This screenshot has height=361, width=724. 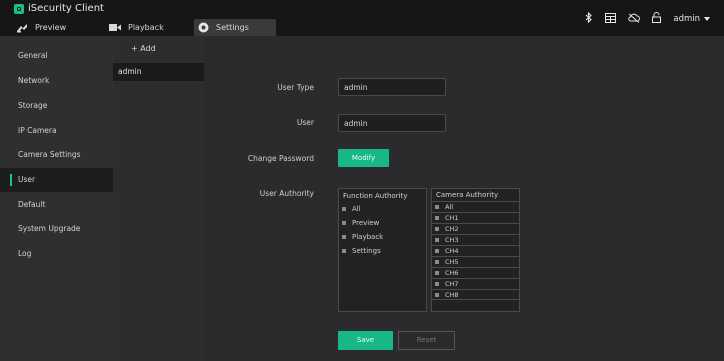 What do you see at coordinates (56, 131) in the screenshot?
I see `sidebar-item-ip-camera: IP Camera` at bounding box center [56, 131].